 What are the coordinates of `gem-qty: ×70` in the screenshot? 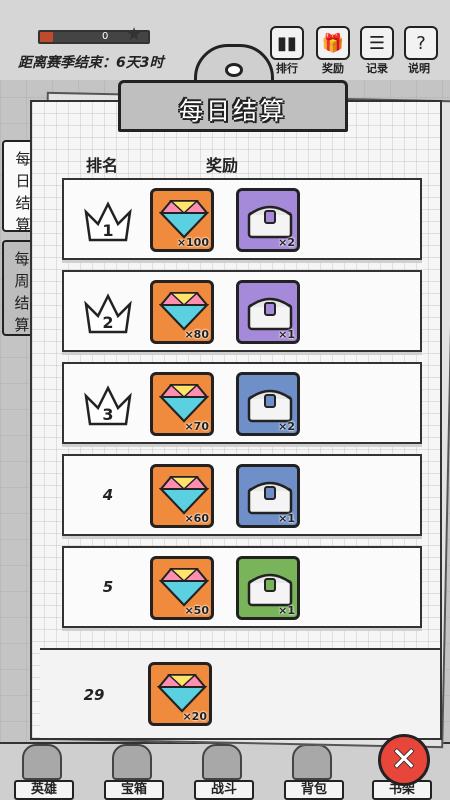 It's located at (196, 426).